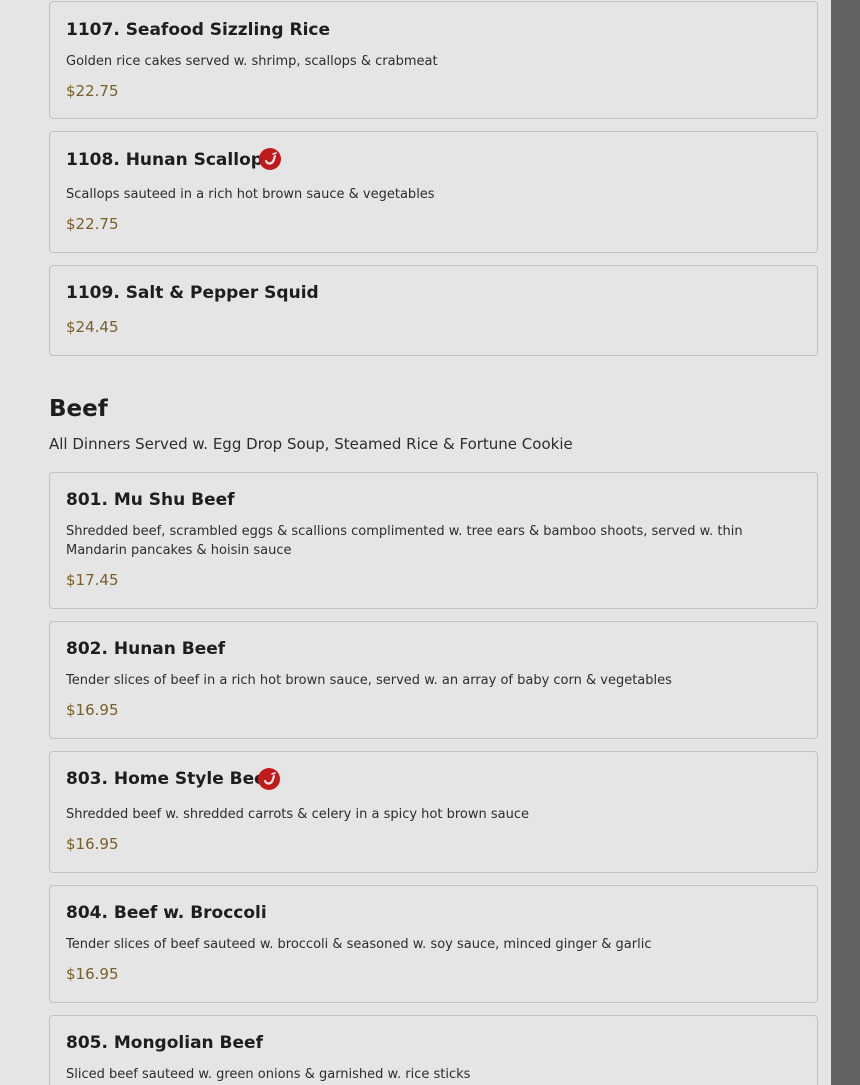 The width and height of the screenshot is (860, 1085). What do you see at coordinates (166, 913) in the screenshot?
I see `menu-item-title: 804. Beef w. Broccoli` at bounding box center [166, 913].